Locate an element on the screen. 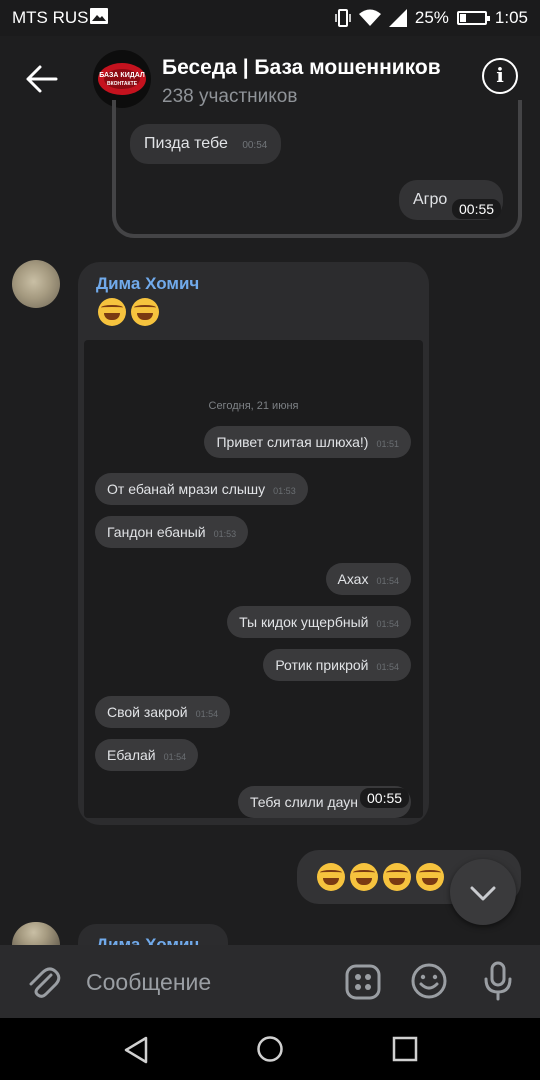 This screenshot has width=540, height=1080. back-arrow-icon is located at coordinates (42, 79).